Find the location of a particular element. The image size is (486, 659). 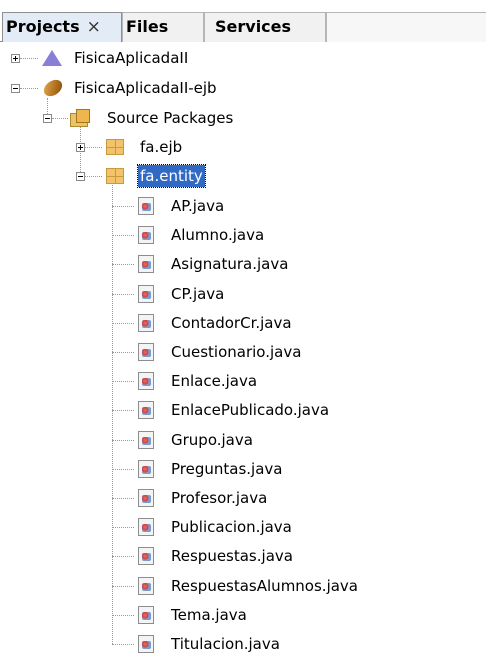

tree-node-label: Cuestionario.java is located at coordinates (236, 352).